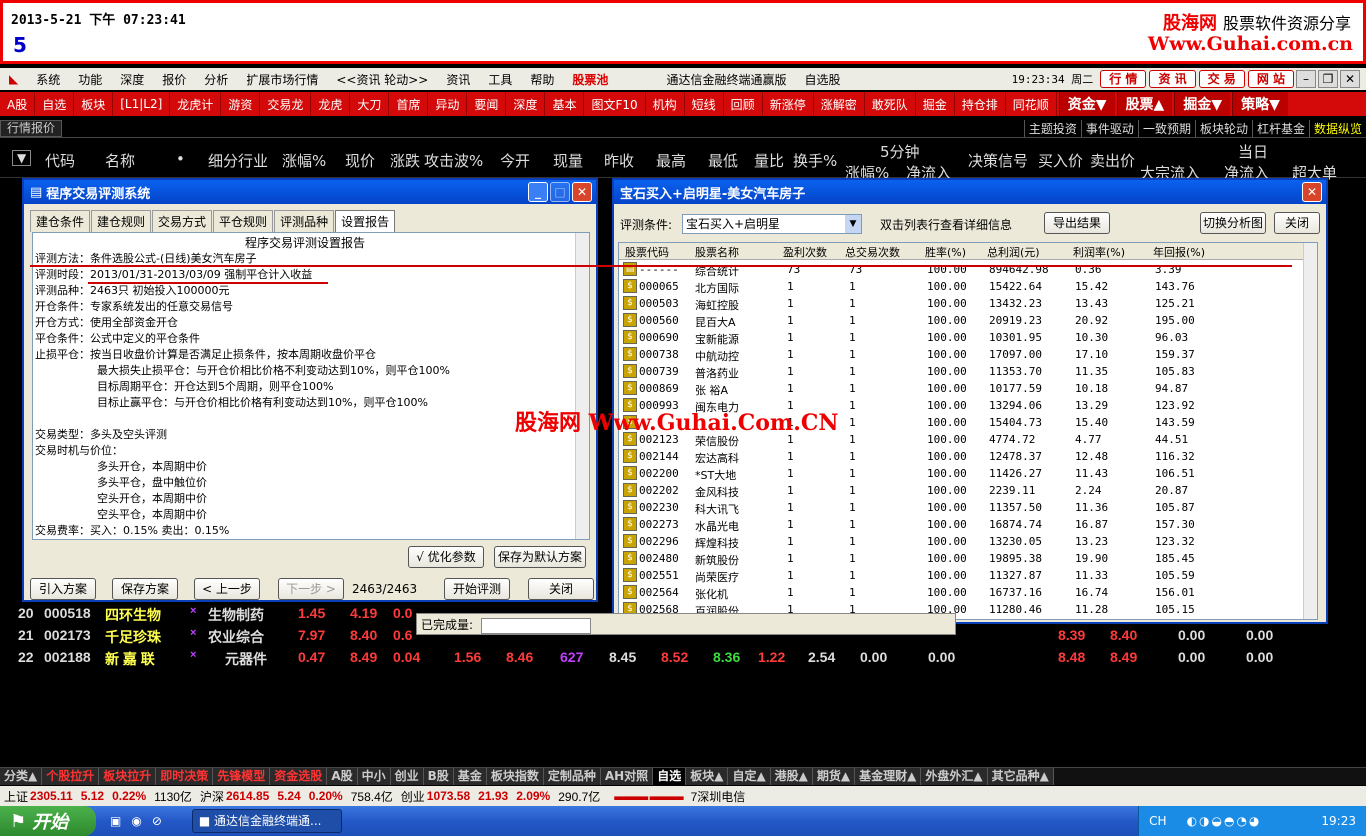 The width and height of the screenshot is (1366, 836). I want to click on toolbar-item: 深度, so click(526, 104).